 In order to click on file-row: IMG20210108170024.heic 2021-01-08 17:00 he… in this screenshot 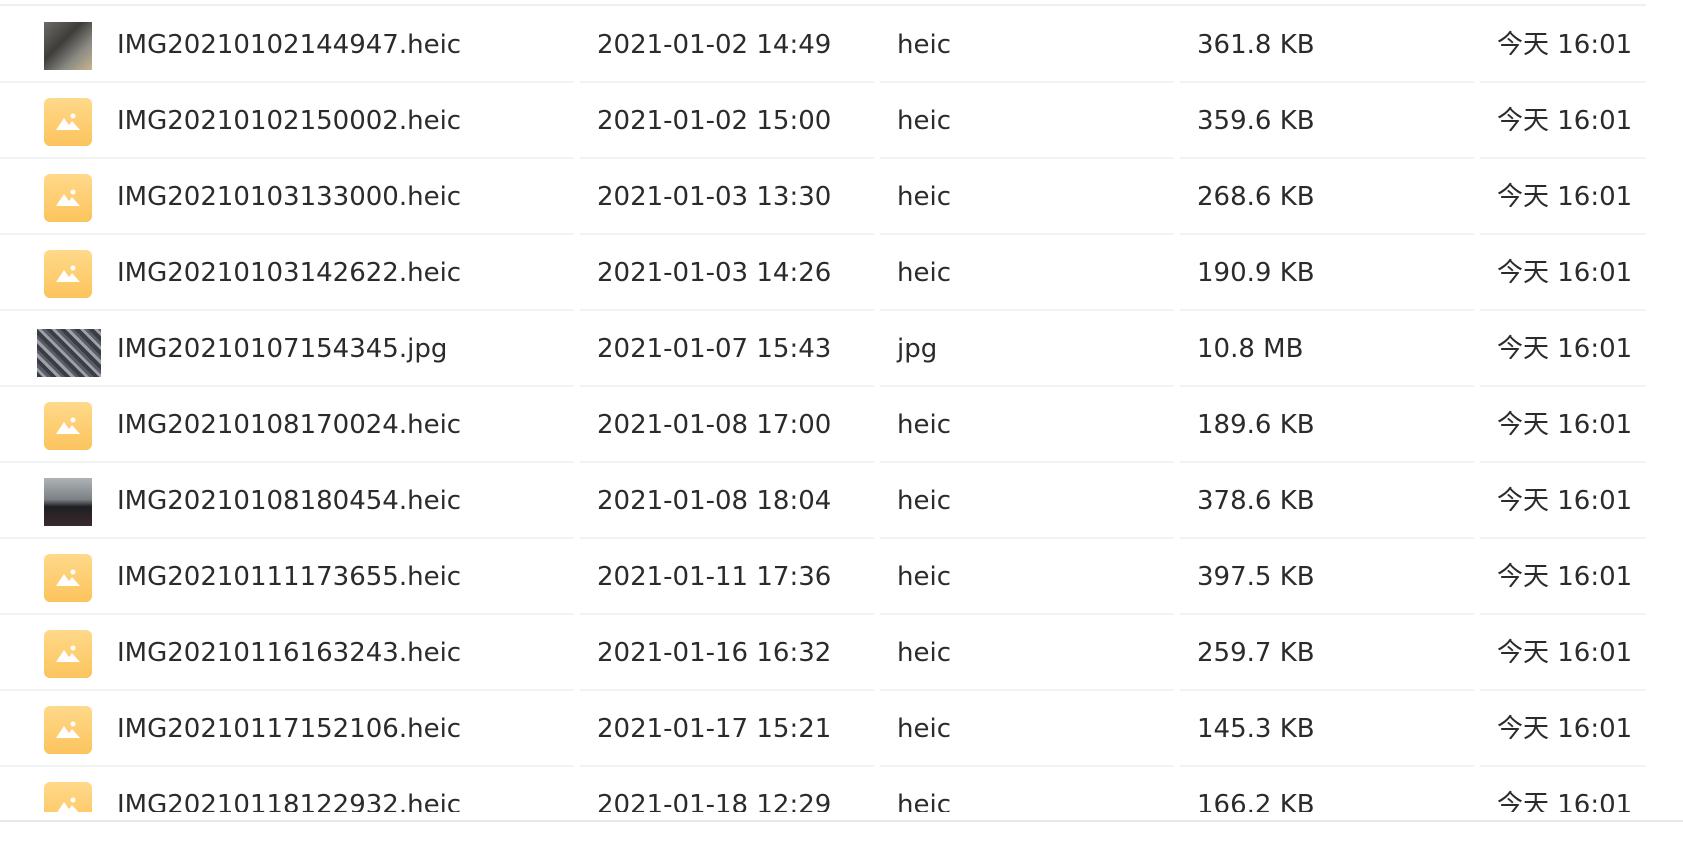, I will do `click(841, 425)`.